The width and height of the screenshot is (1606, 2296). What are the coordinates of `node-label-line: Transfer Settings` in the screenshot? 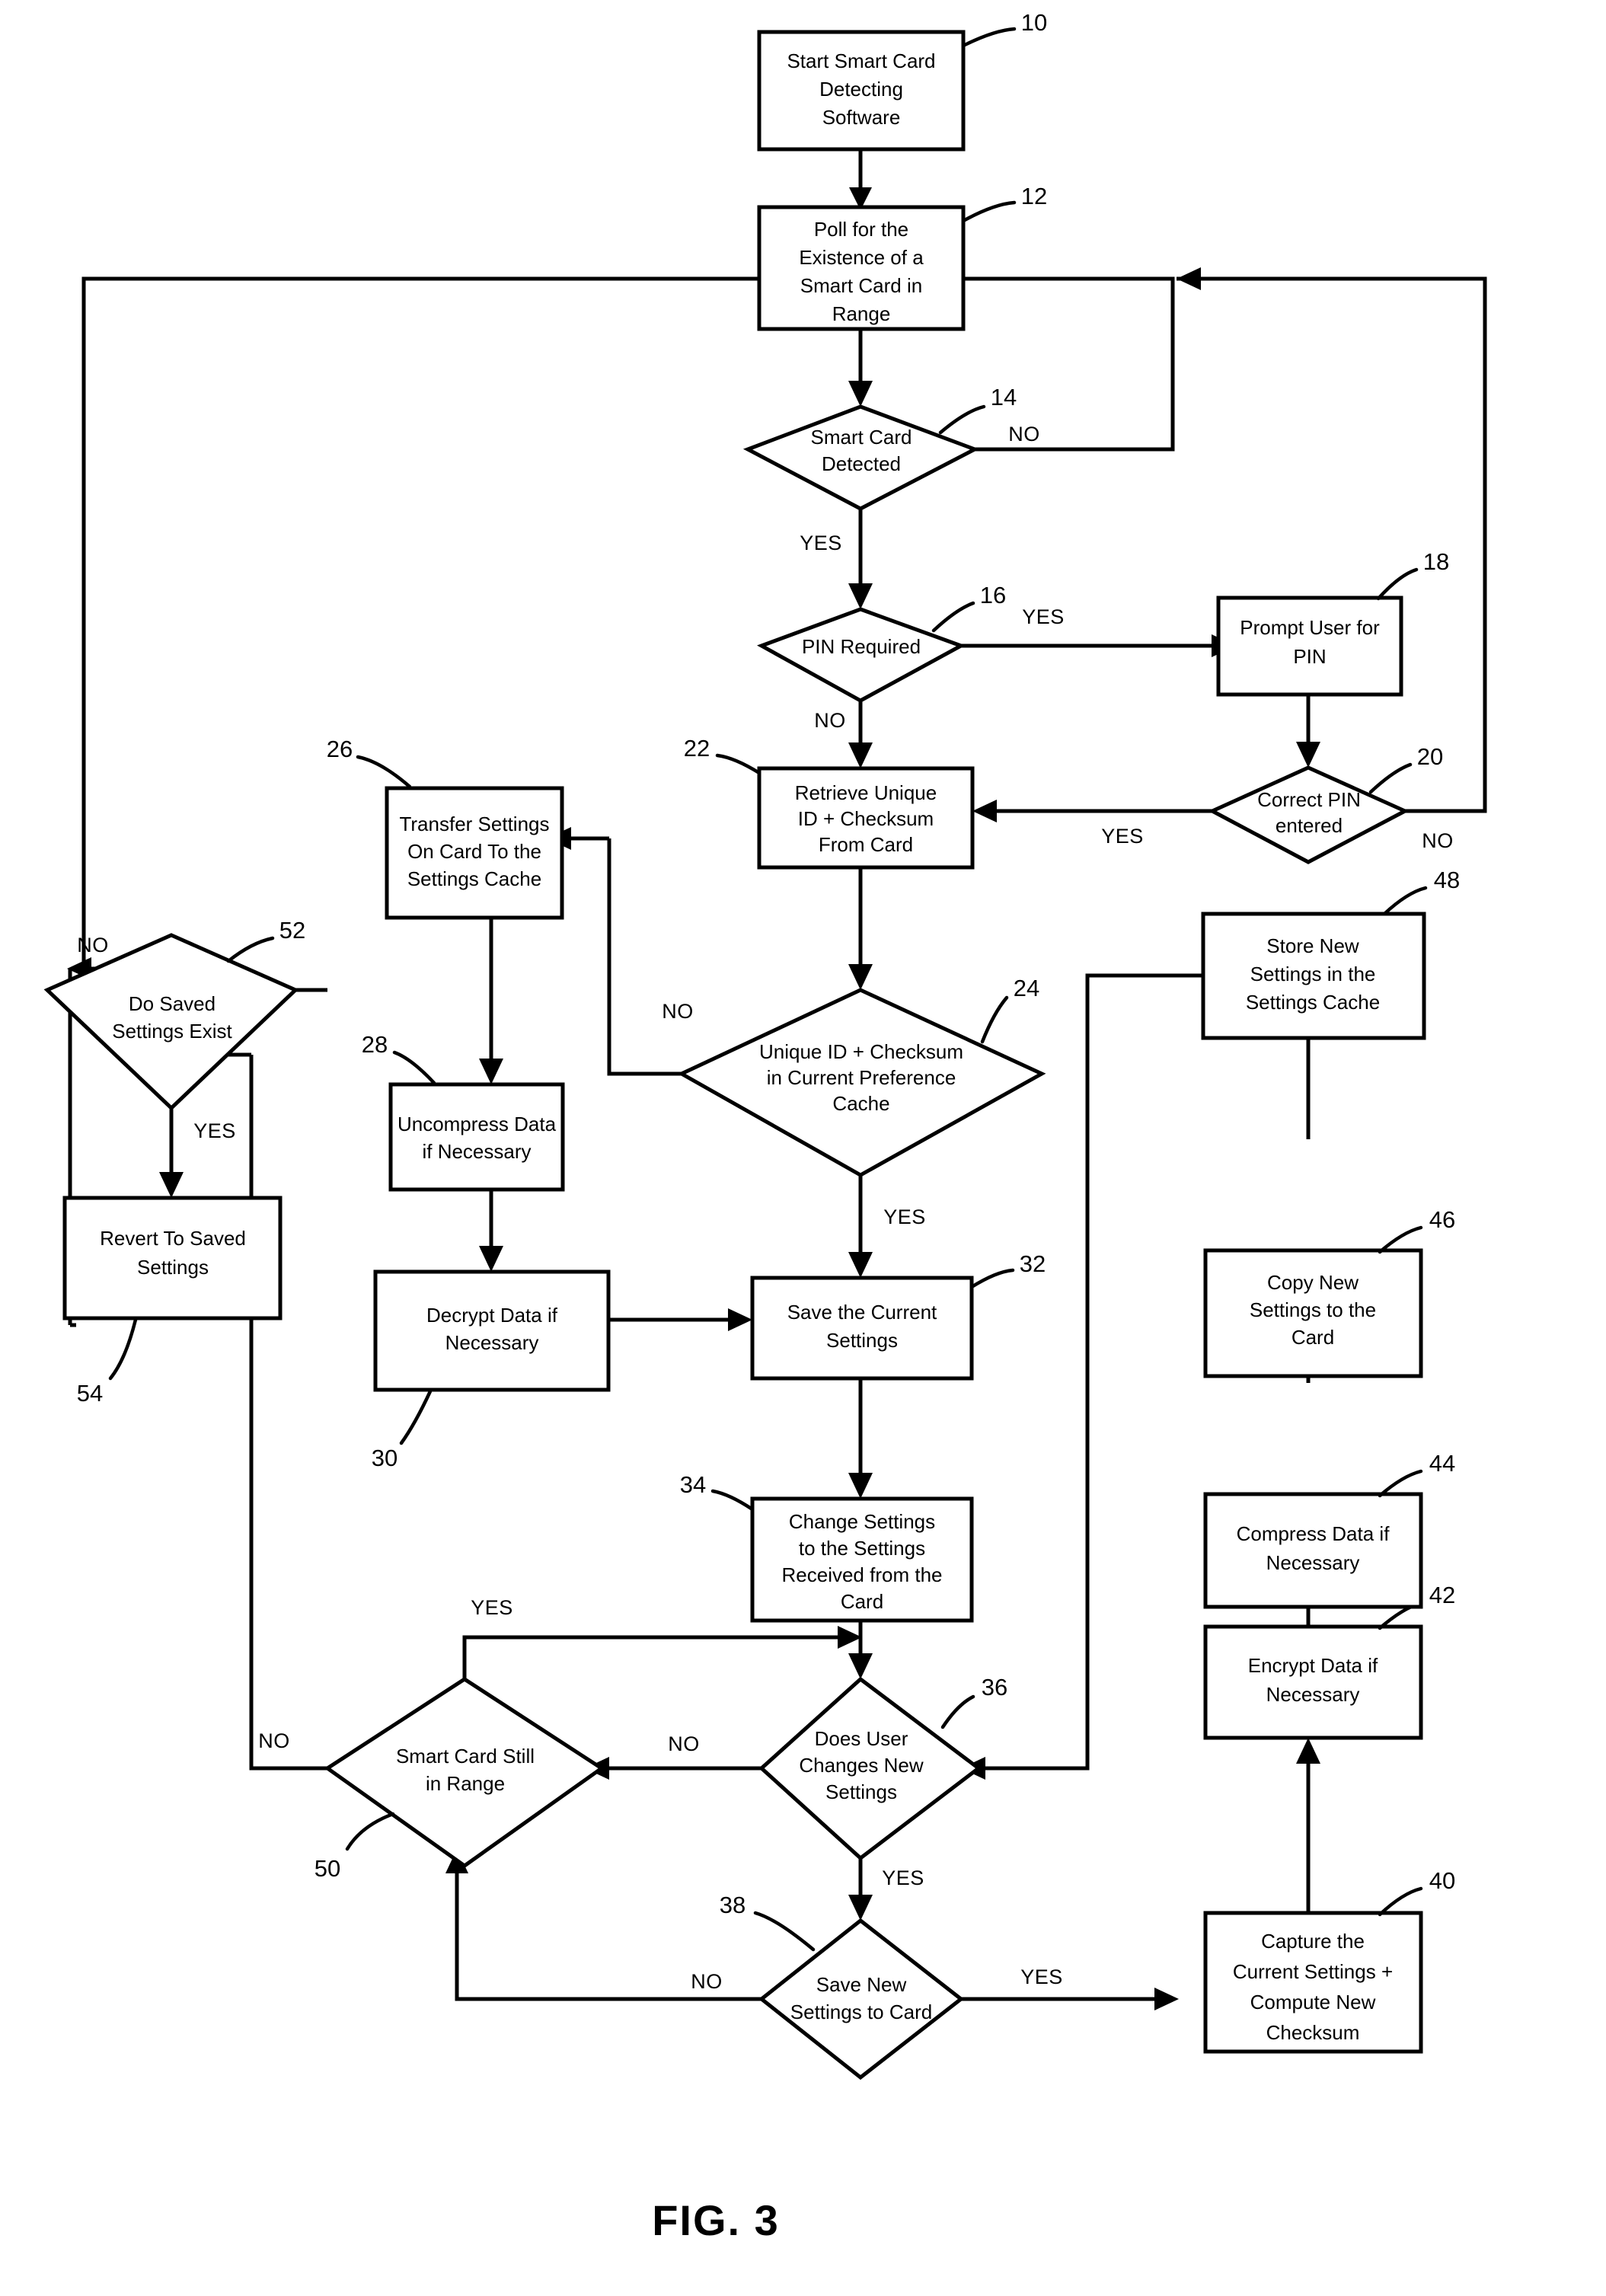 It's located at (474, 824).